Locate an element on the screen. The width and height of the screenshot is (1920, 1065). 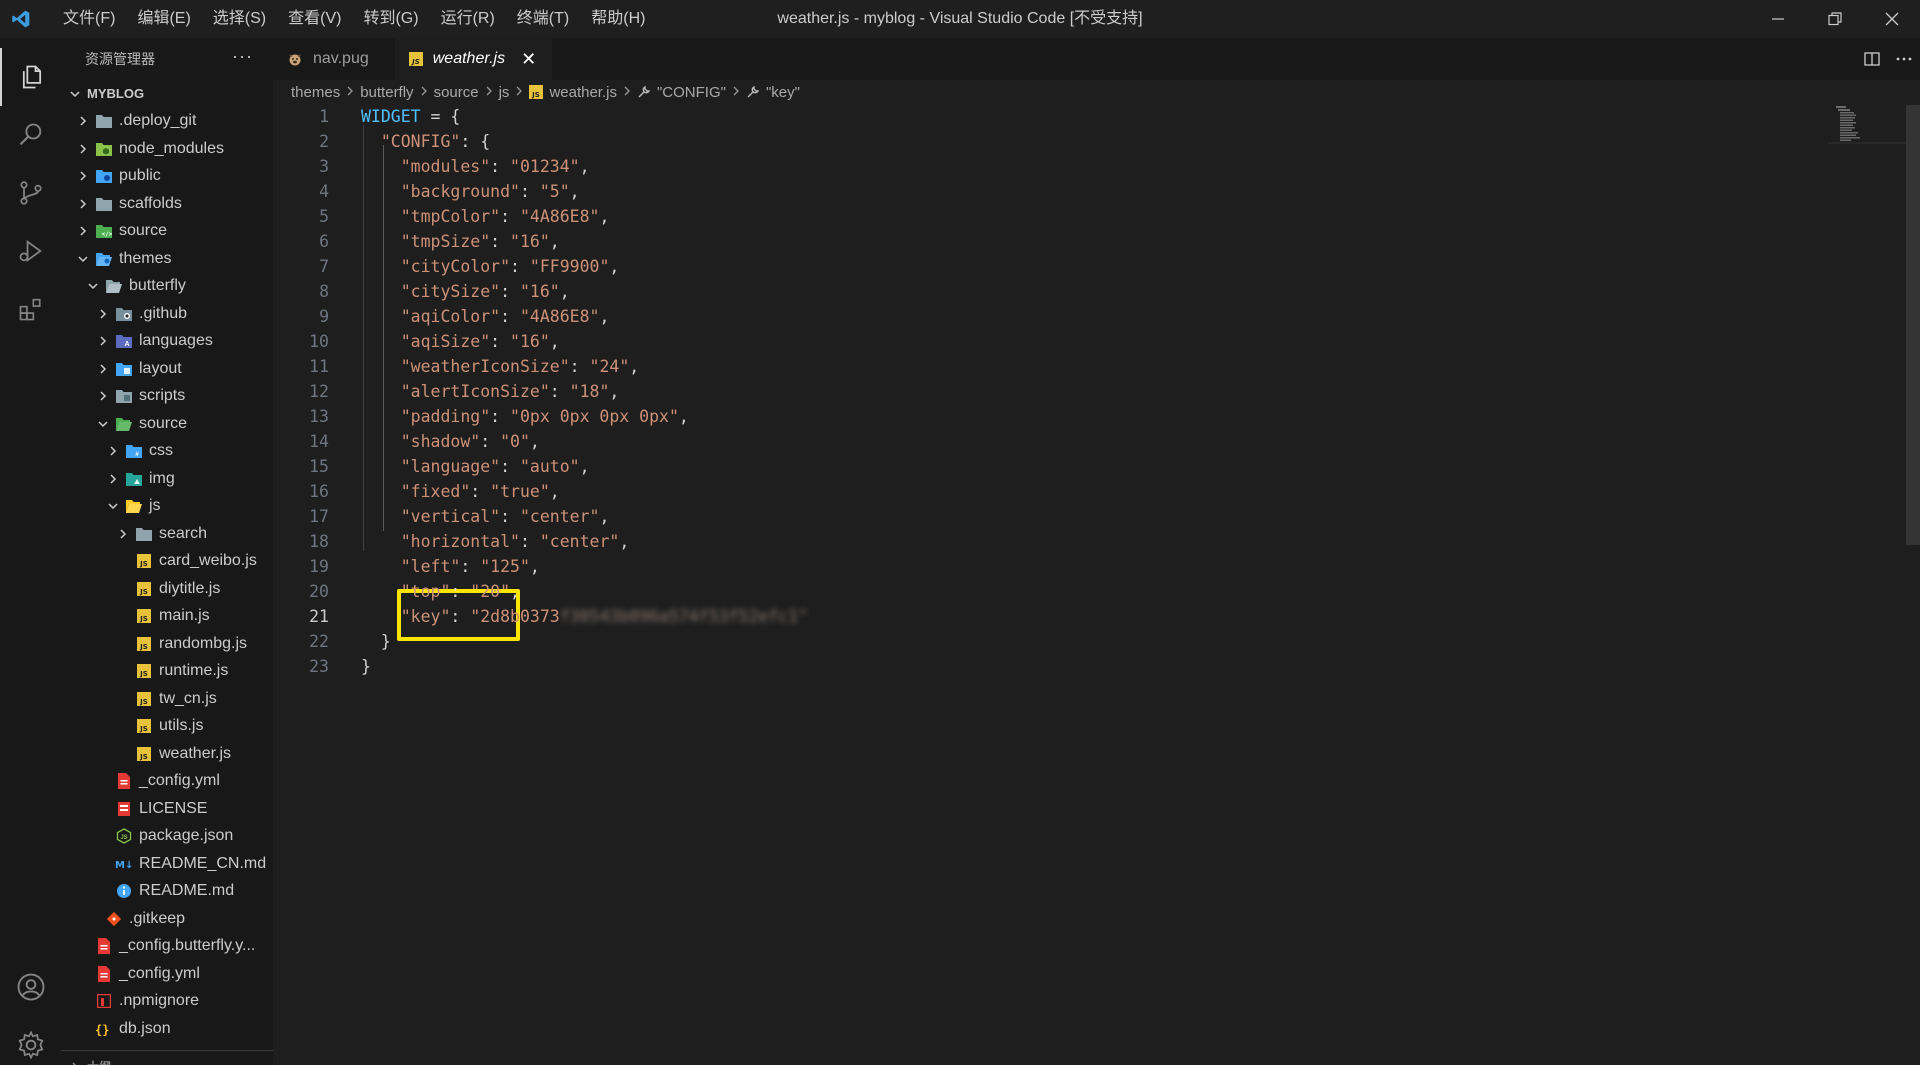
tab-nav-pug: nav.pug is located at coordinates (329, 59).